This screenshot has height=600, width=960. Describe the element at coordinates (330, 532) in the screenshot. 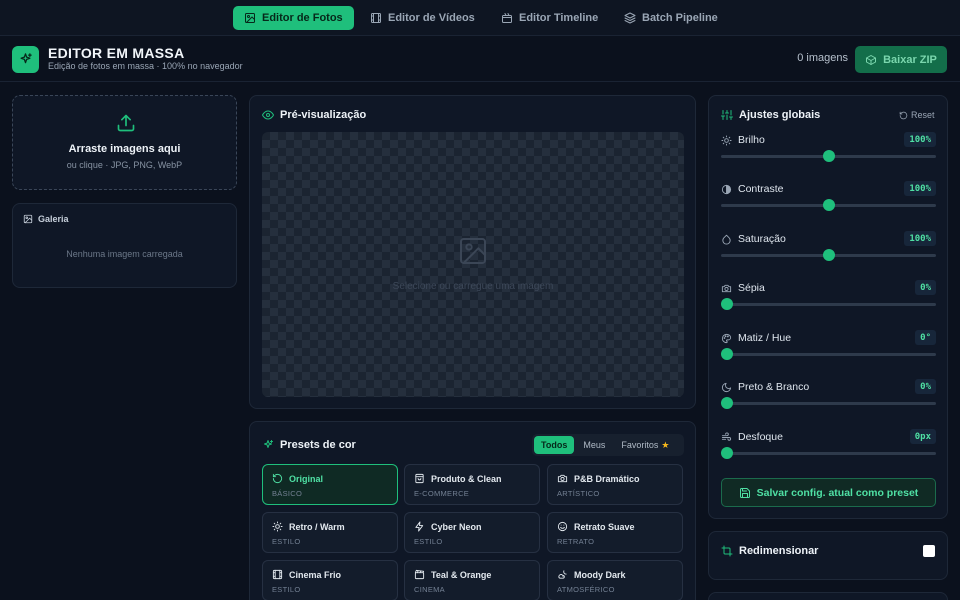

I see `preset-retro-warm: Retro / Warm ESTILO` at that location.